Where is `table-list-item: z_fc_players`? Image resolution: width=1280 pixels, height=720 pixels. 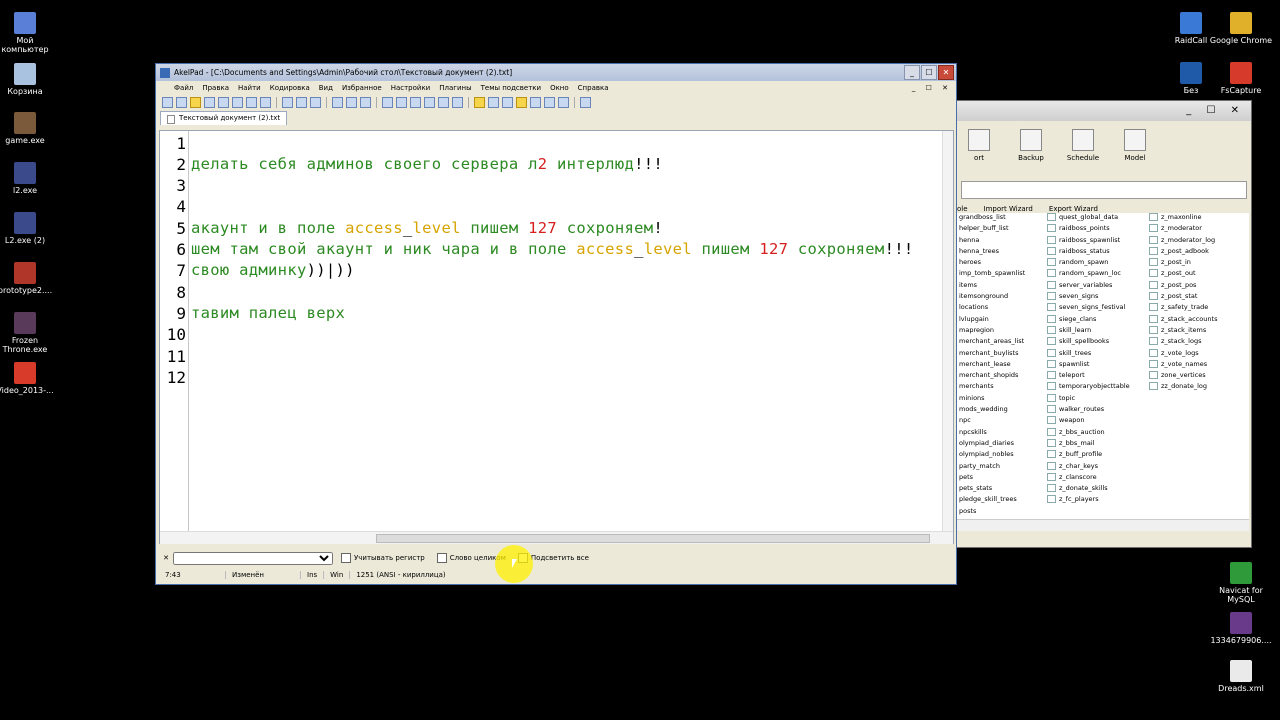 table-list-item: z_fc_players is located at coordinates (1088, 500).